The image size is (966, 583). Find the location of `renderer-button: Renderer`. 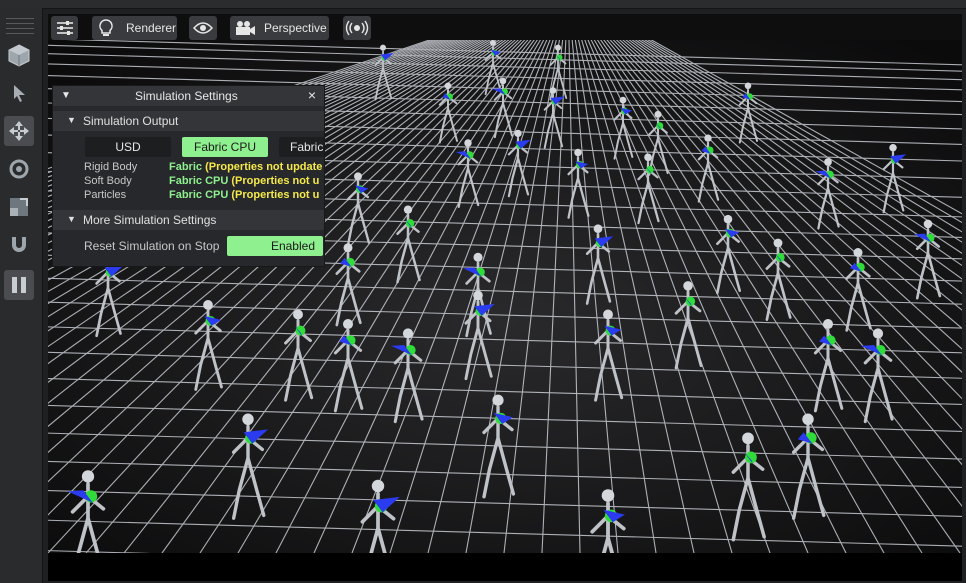

renderer-button: Renderer is located at coordinates (134, 28).